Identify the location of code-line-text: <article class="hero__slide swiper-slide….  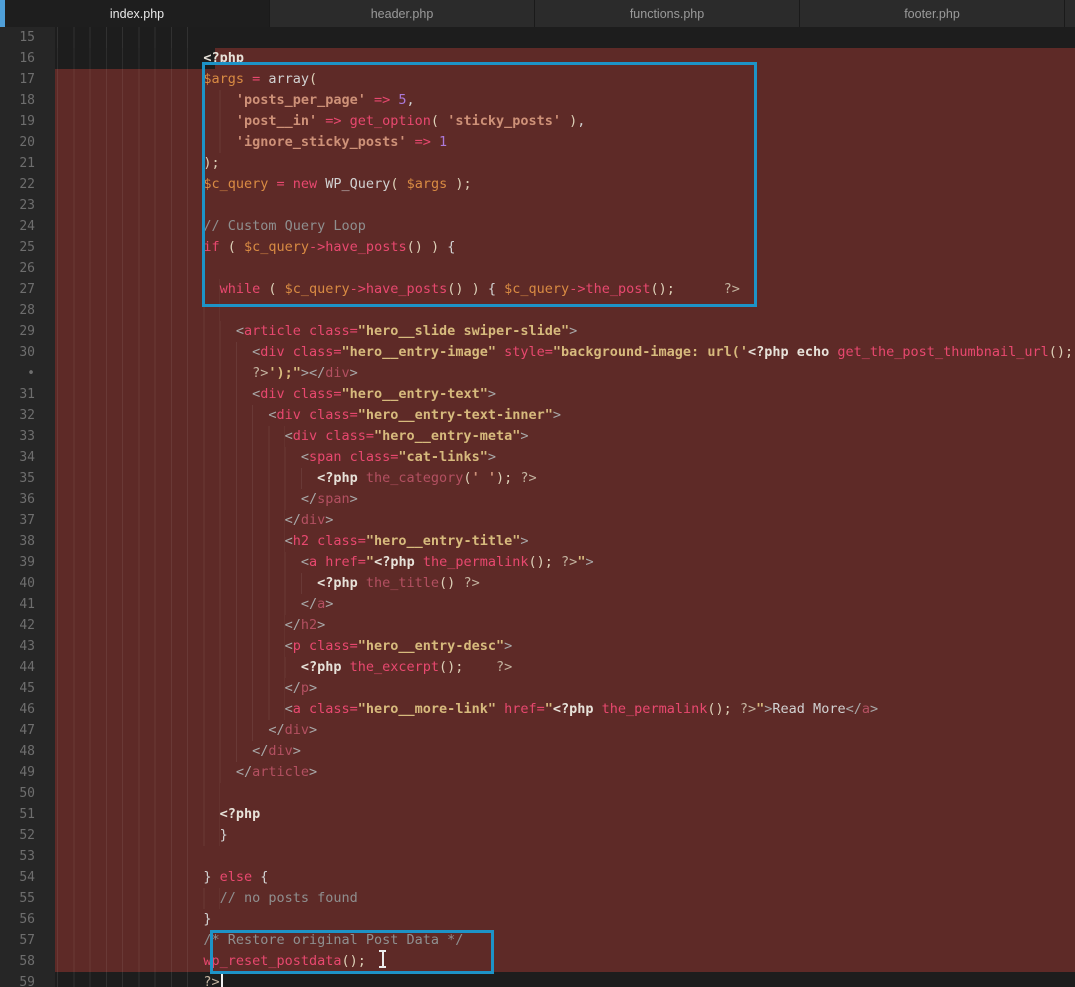
(406, 331).